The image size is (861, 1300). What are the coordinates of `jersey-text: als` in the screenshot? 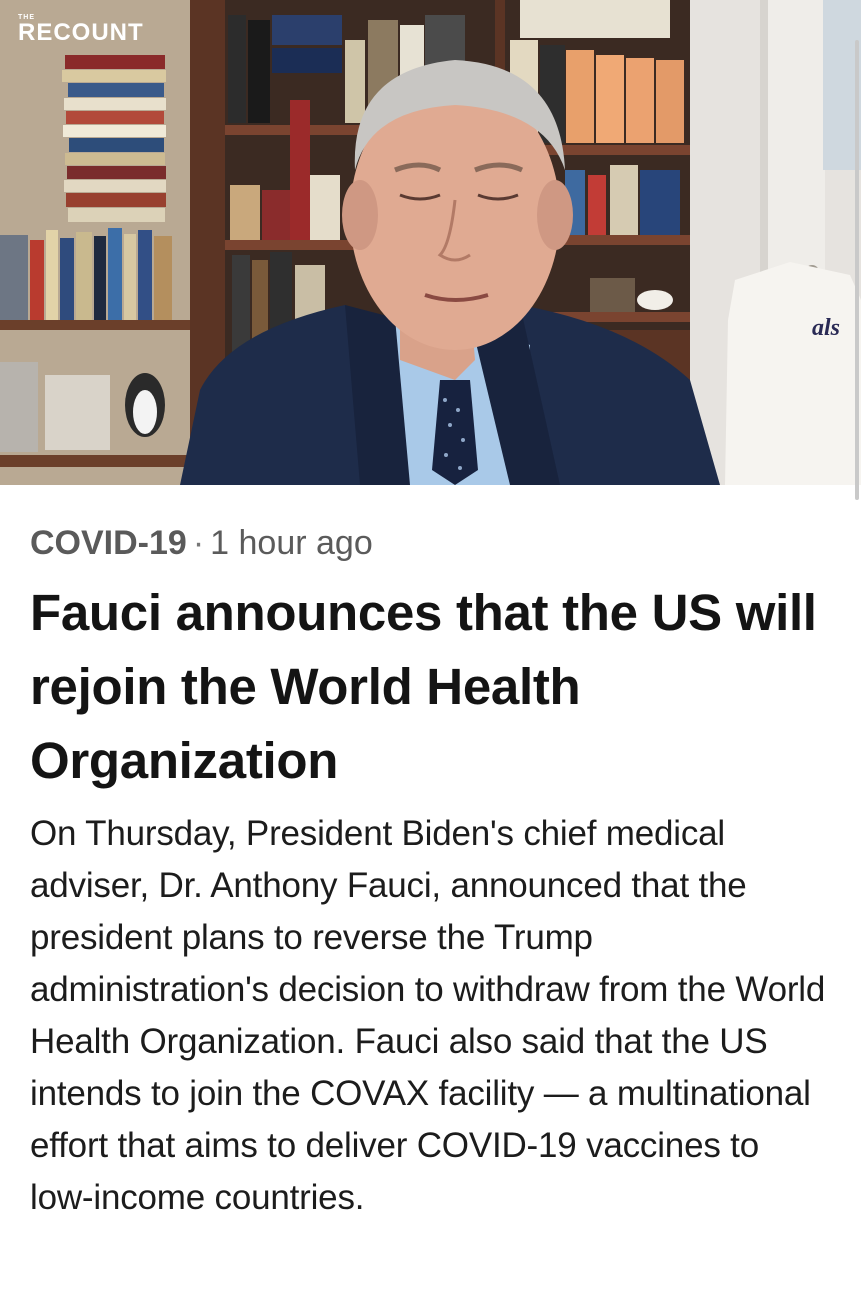 It's located at (826, 328).